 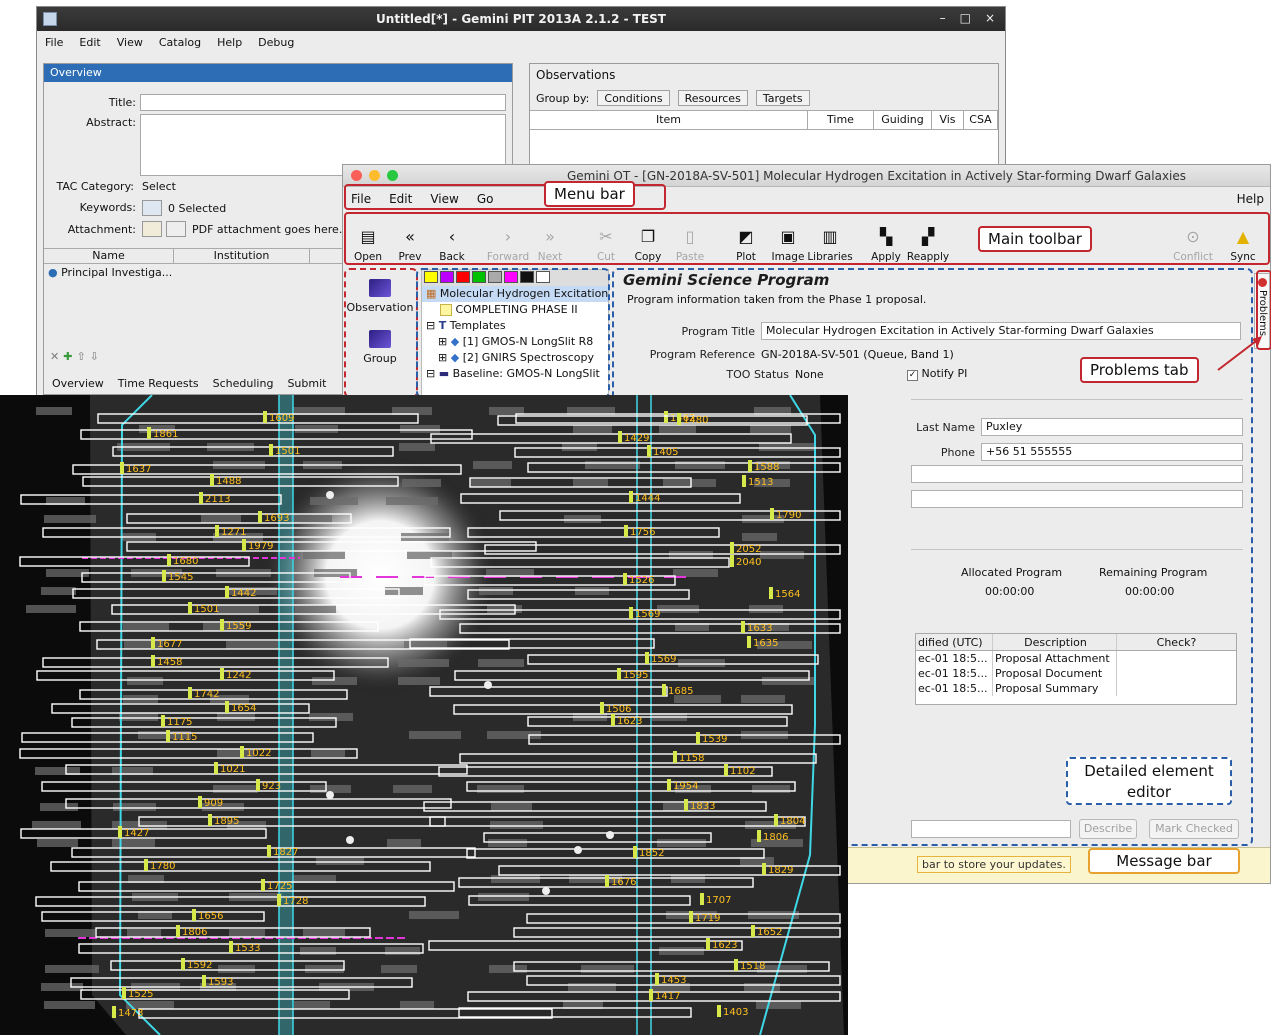 I want to click on zoom-dot-icon, so click(x=392, y=175).